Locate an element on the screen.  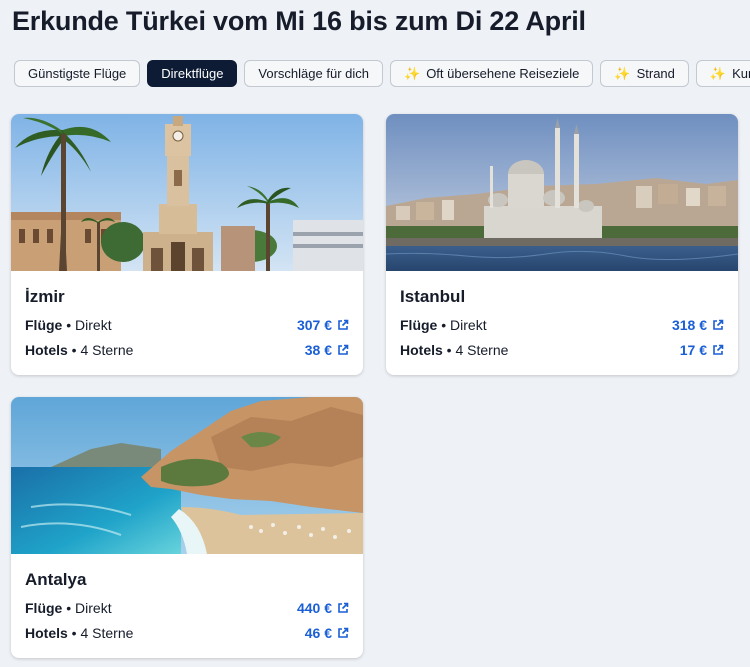
card-city-name: İzmir is located at coordinates (45, 296).